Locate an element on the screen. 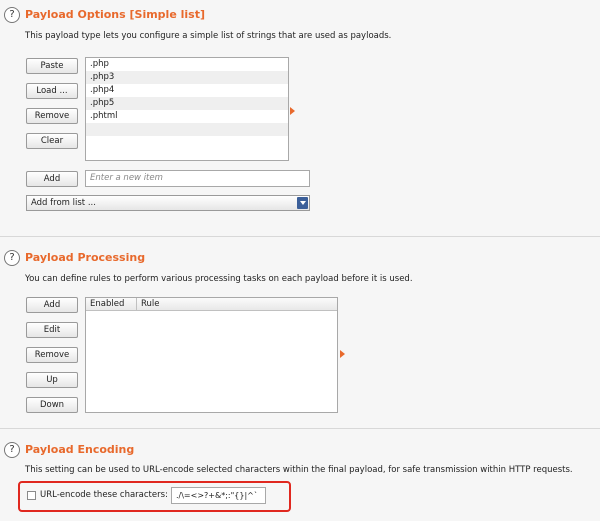 The height and width of the screenshot is (521, 600). url-encode-checkbox is located at coordinates (31, 495).